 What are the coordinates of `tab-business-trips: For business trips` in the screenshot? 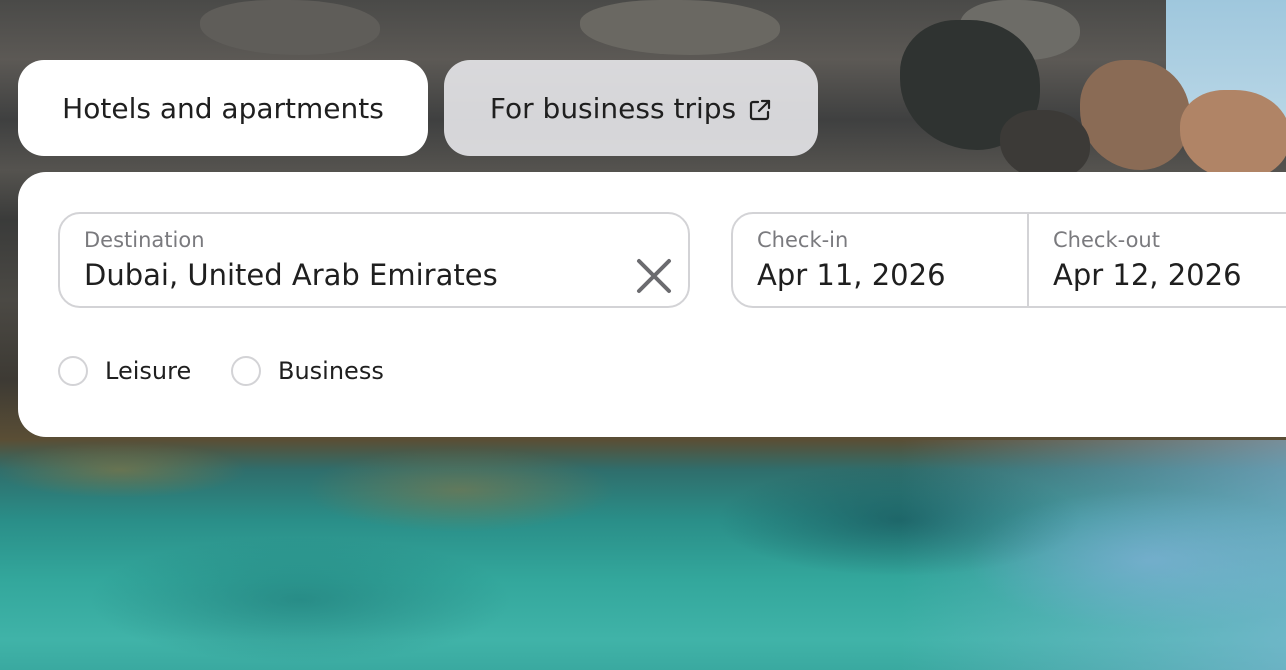 It's located at (631, 108).